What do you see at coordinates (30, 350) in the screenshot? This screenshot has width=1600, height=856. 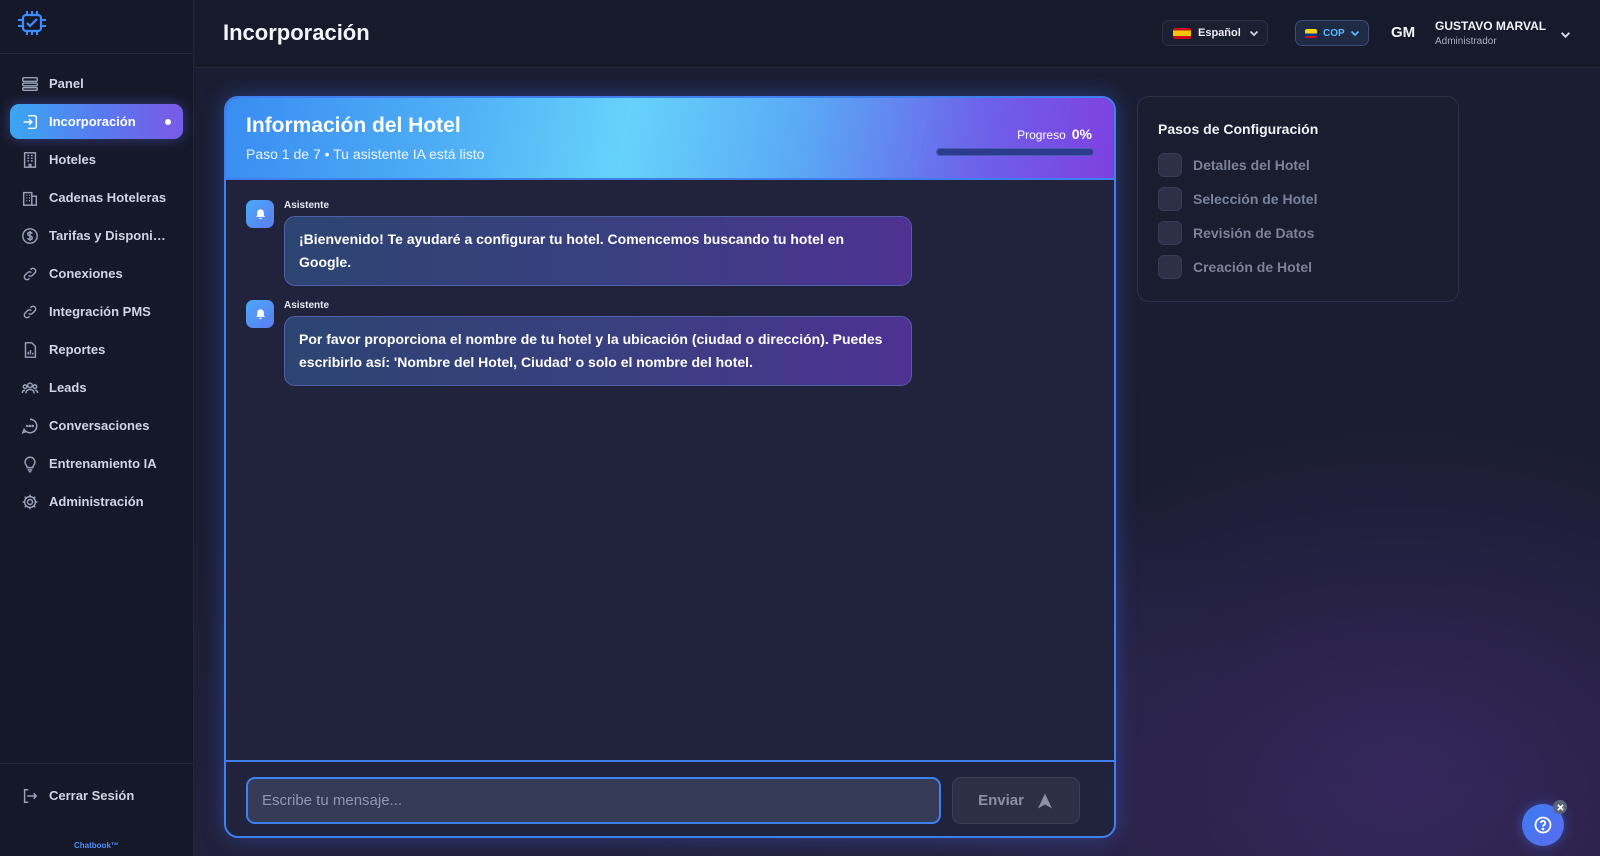 I see `report-icon` at bounding box center [30, 350].